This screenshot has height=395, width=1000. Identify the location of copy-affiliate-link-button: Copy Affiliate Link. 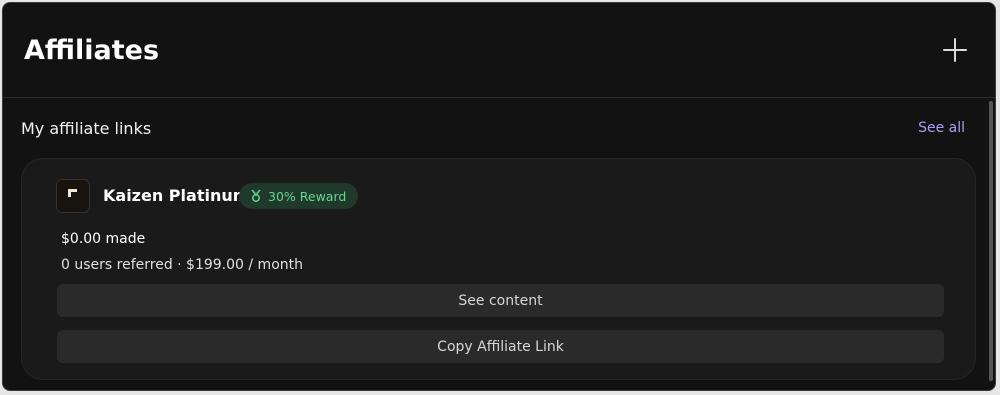
(500, 346).